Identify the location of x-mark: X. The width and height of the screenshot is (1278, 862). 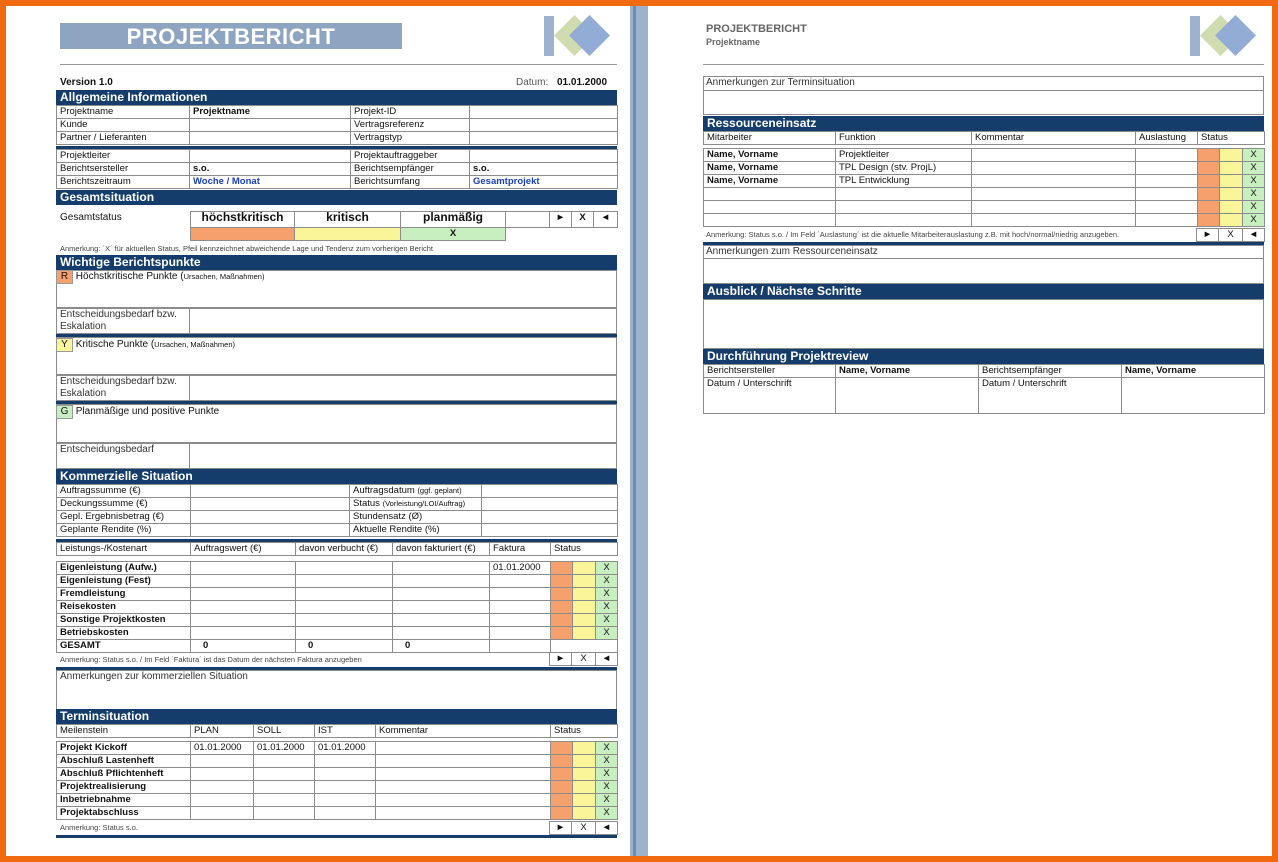
(582, 219).